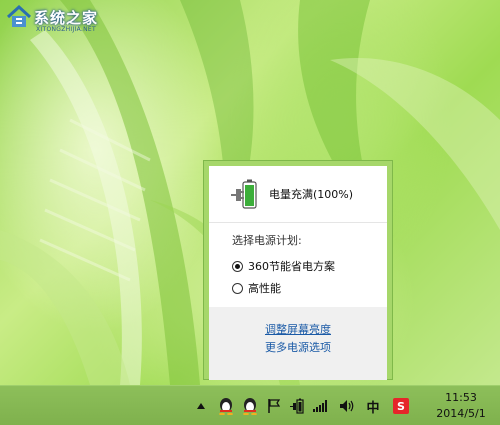  I want to click on action-center-button, so click(274, 405).